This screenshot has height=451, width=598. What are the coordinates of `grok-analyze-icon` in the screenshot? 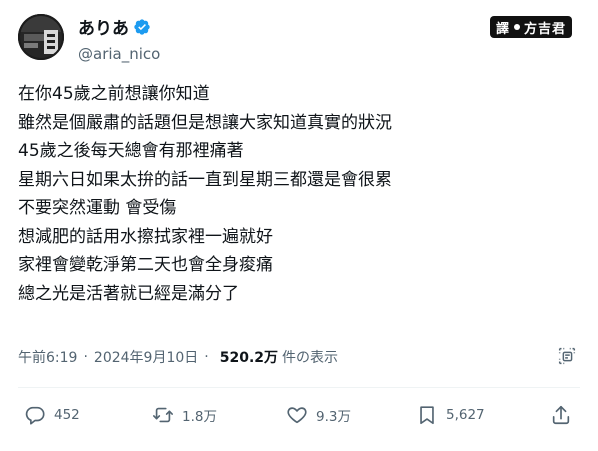 It's located at (567, 356).